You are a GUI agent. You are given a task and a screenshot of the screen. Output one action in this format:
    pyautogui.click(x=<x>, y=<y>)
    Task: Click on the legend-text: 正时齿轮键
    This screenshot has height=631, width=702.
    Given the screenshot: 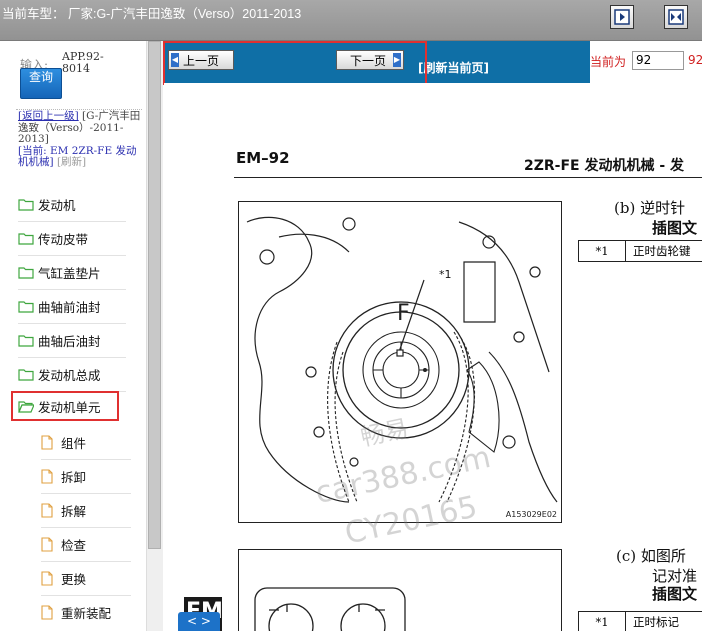 What is the action you would take?
    pyautogui.click(x=662, y=251)
    